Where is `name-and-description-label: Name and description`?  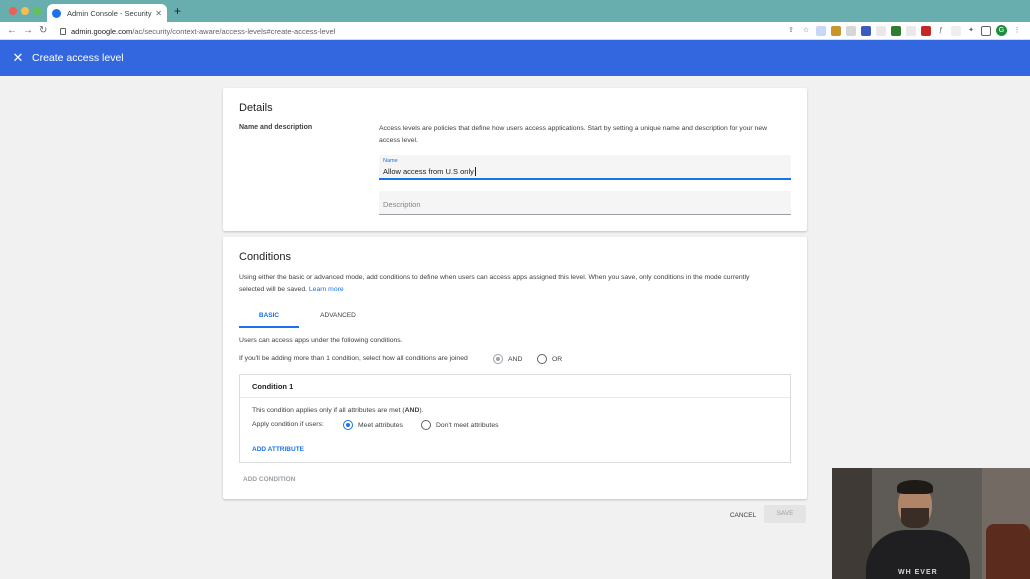 name-and-description-label: Name and description is located at coordinates (276, 127).